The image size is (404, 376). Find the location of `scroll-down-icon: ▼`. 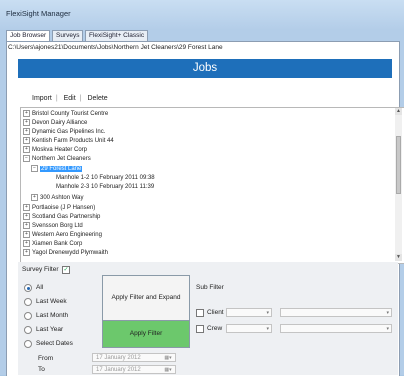

scroll-down-icon: ▼ is located at coordinates (398, 257).